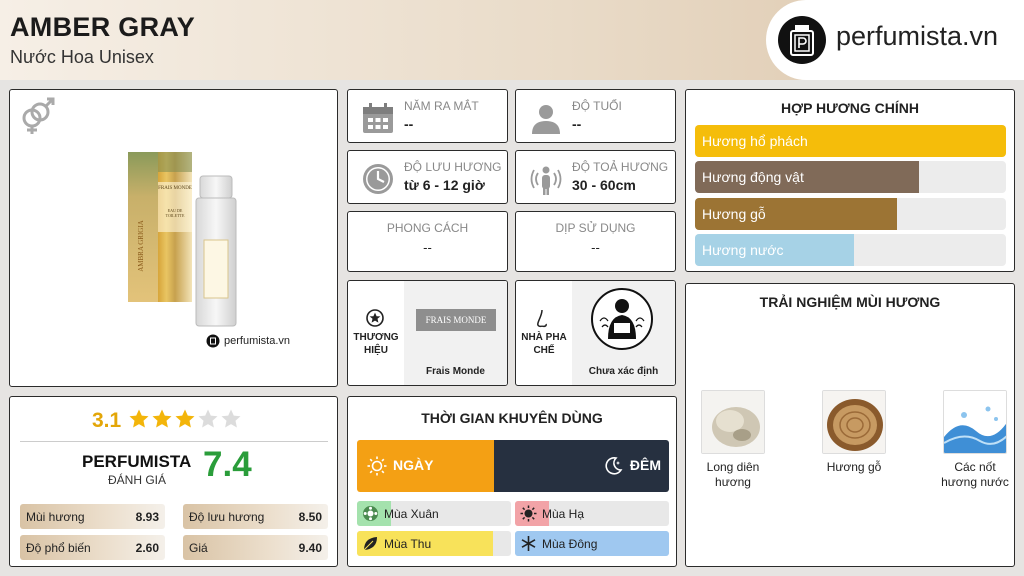 Image resolution: width=1024 pixels, height=576 pixels. Describe the element at coordinates (198, 548) in the screenshot. I see `stat-price-label: Giá` at that location.